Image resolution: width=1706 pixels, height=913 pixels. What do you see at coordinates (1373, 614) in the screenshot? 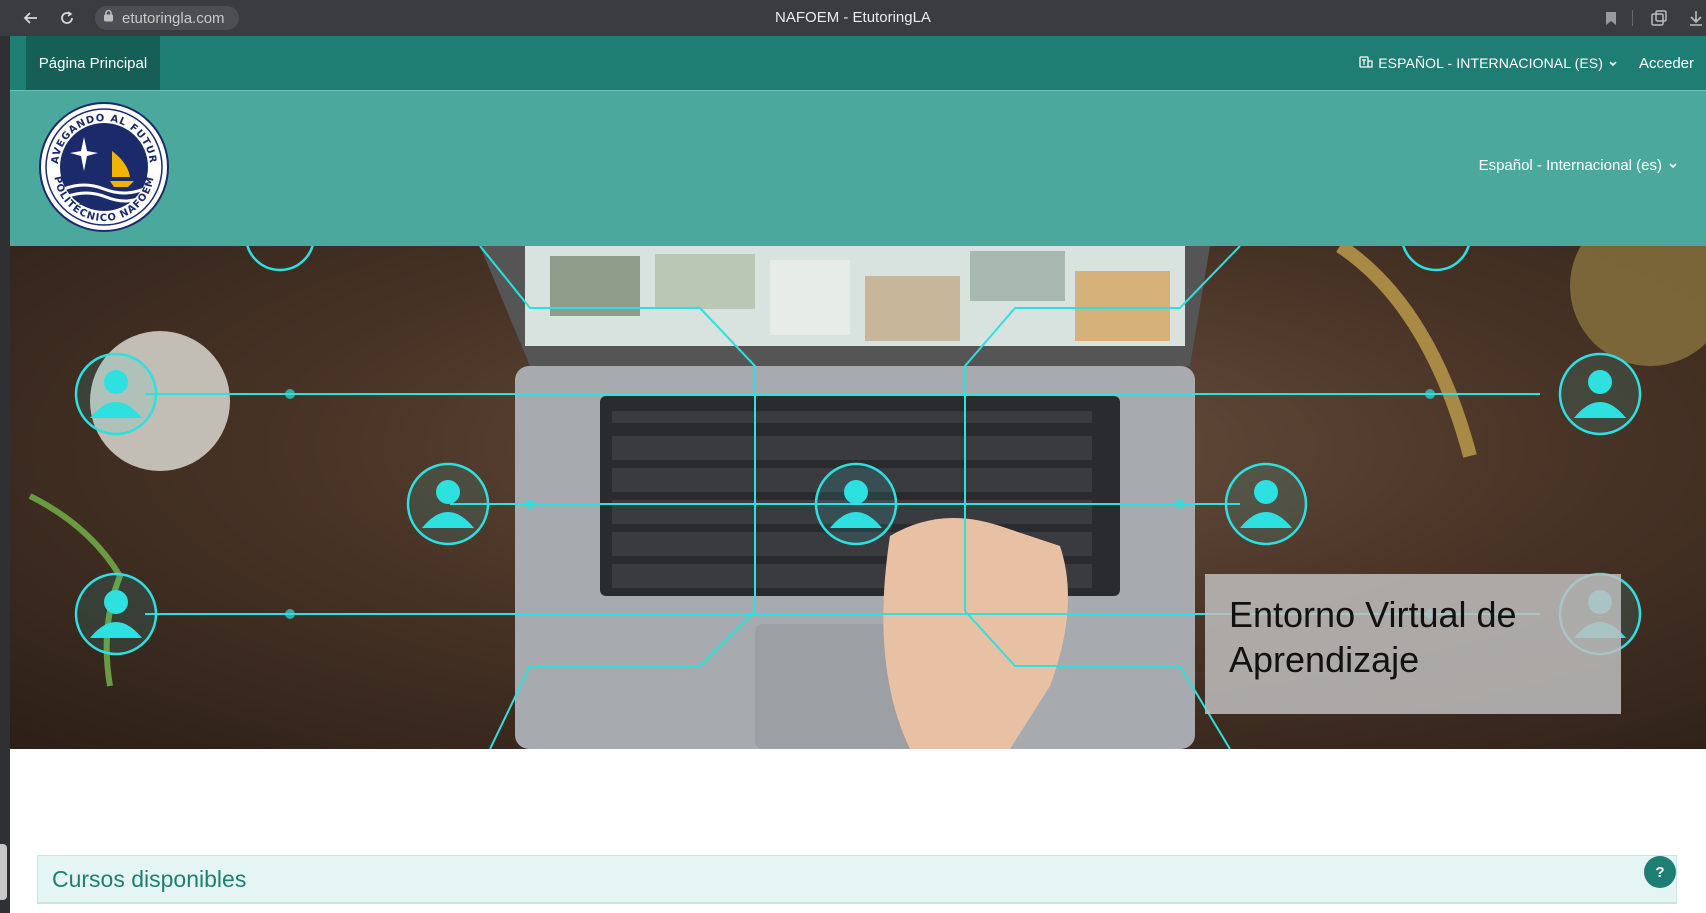
I see `hero-caption-line1: Entorno Virtual de` at bounding box center [1373, 614].